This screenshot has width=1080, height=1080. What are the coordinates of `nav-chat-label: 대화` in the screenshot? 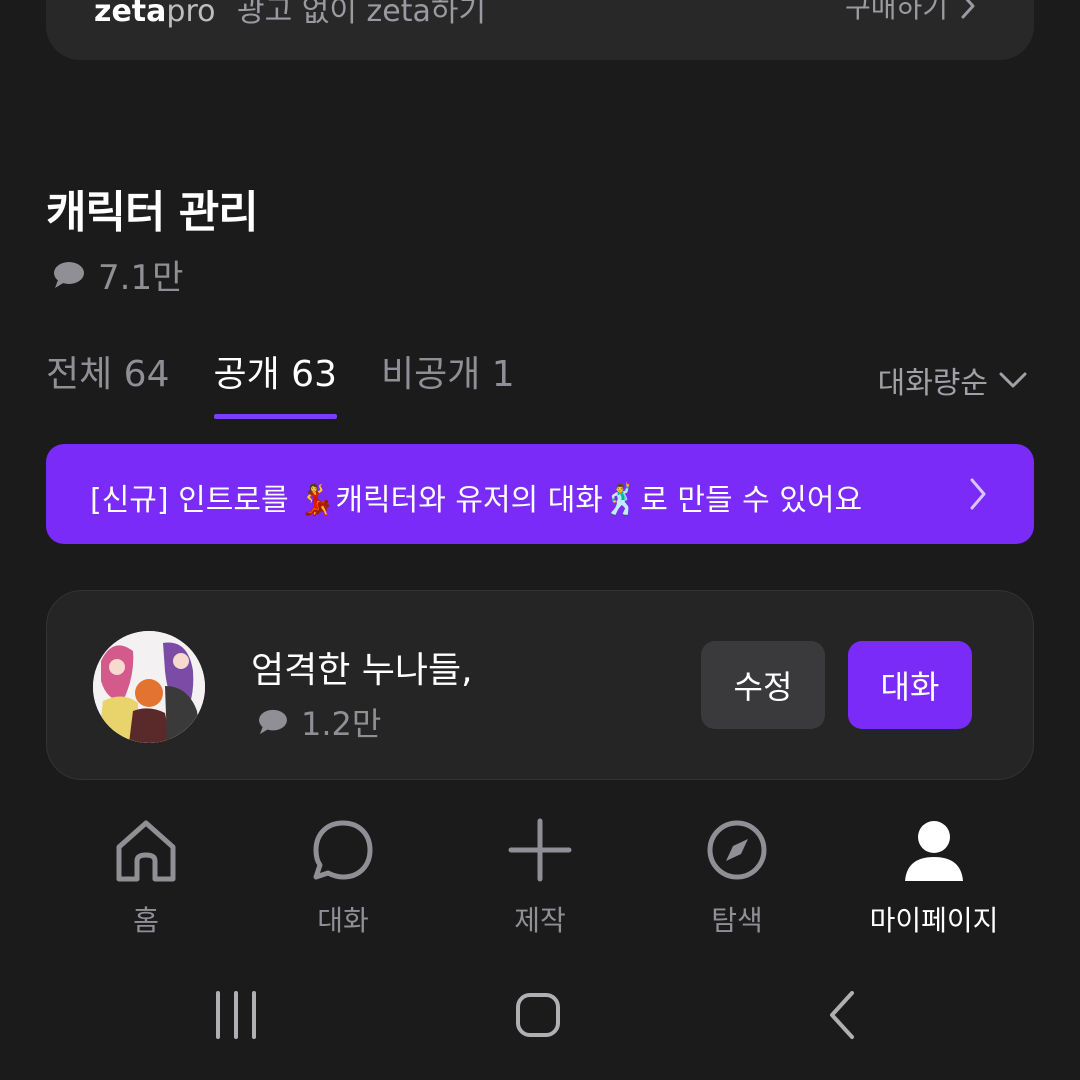 It's located at (343, 920).